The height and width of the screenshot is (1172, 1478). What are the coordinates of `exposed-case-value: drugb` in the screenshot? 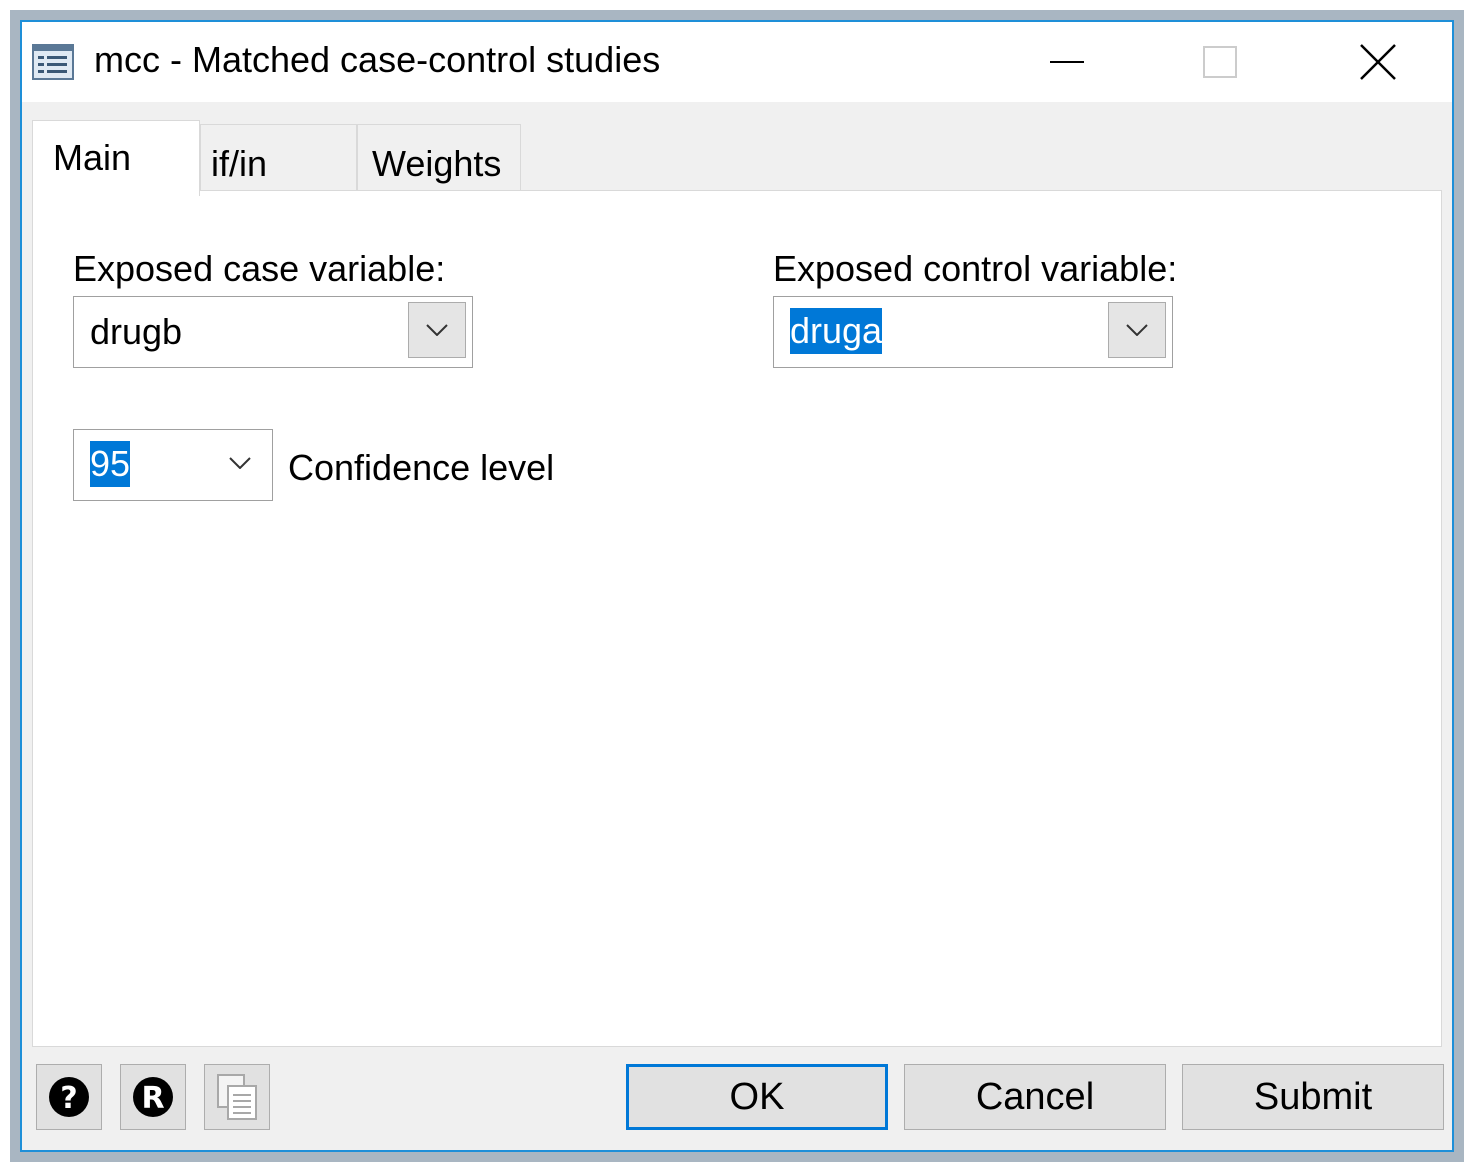 It's located at (136, 332).